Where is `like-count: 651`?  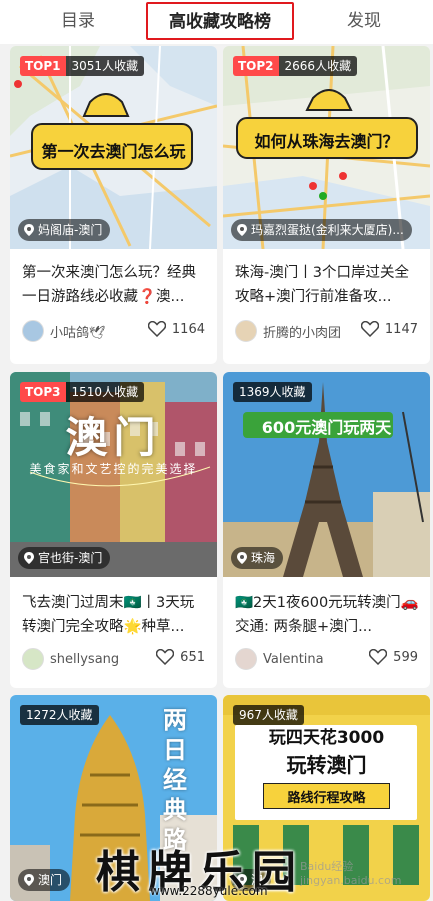
like-count: 651 is located at coordinates (192, 657).